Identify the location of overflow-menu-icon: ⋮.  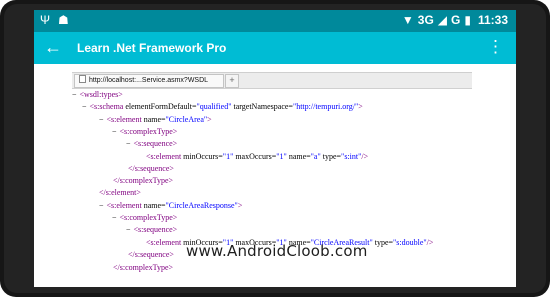
(495, 47).